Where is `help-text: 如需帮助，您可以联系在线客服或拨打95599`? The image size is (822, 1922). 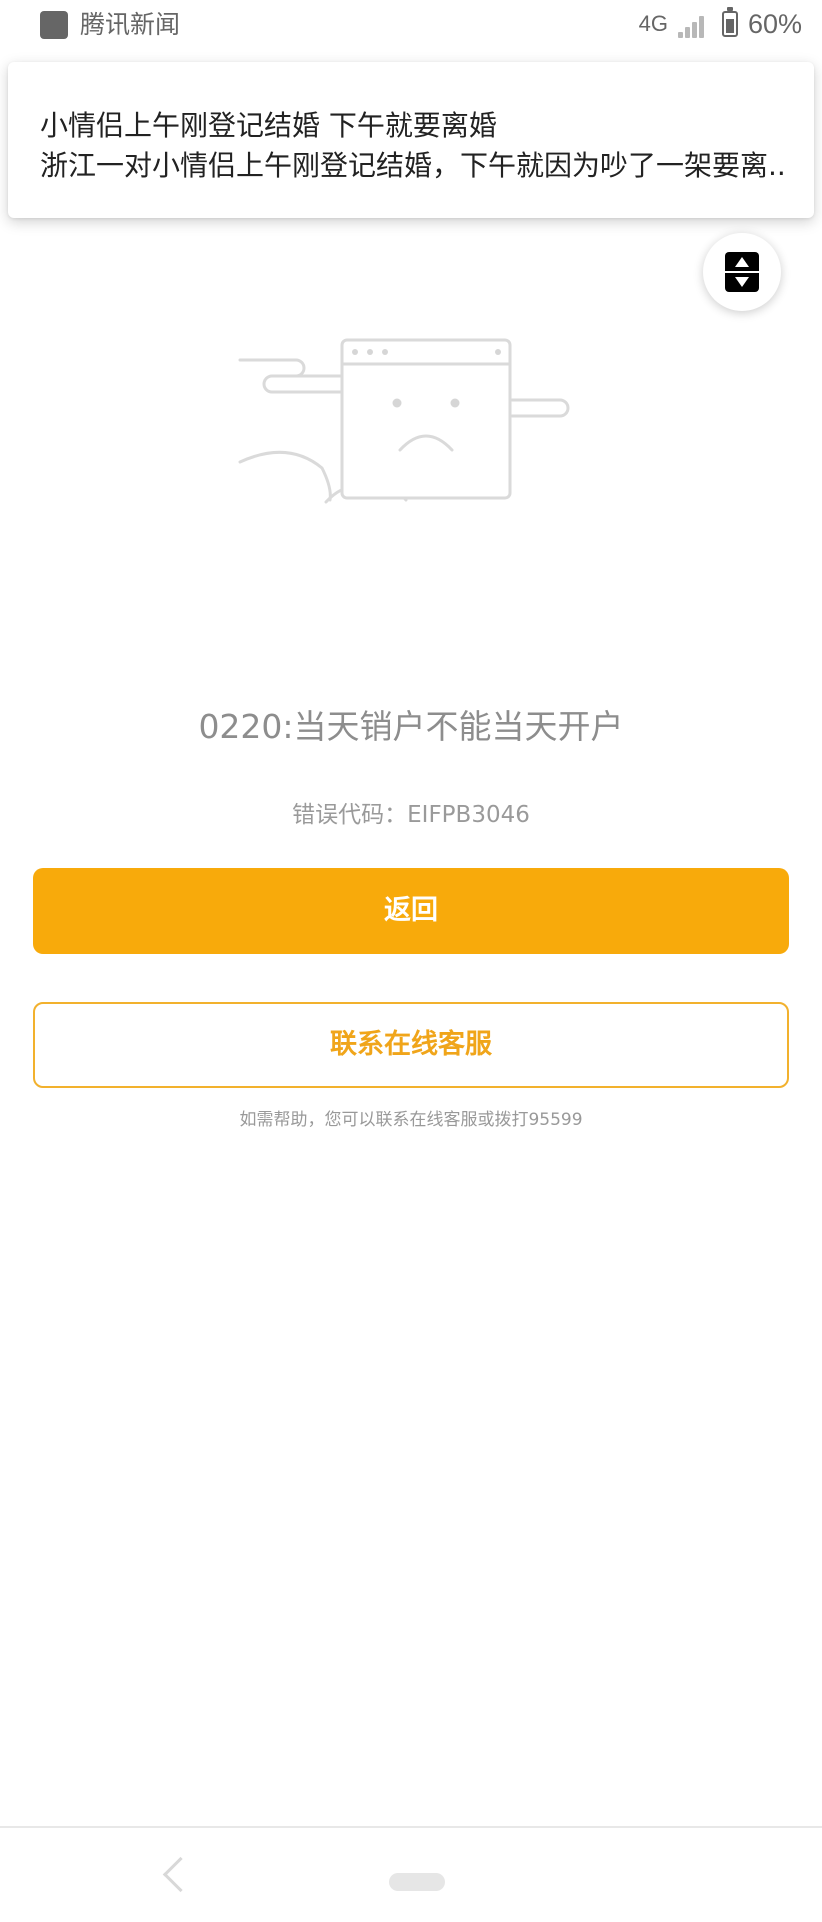 help-text: 如需帮助，您可以联系在线客服或拨打95599 is located at coordinates (411, 1120).